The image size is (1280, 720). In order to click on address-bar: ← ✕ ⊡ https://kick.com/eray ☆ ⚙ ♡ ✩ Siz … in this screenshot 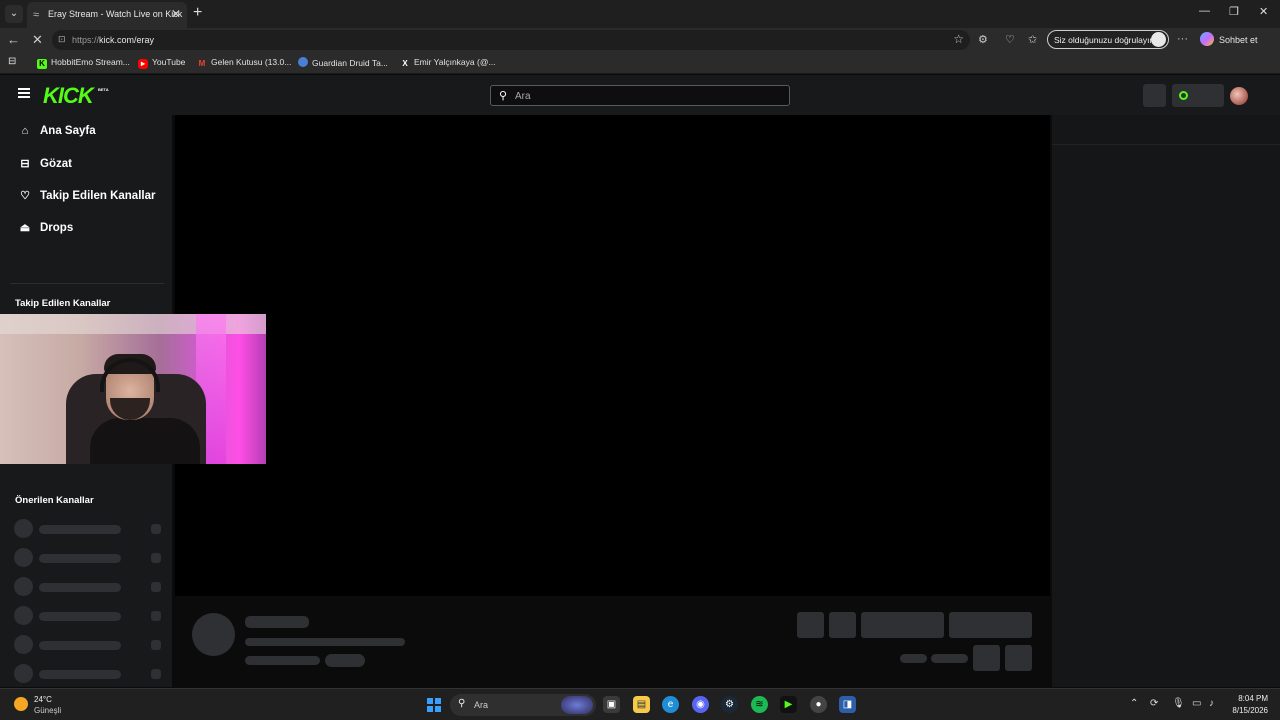, I will do `click(640, 40)`.